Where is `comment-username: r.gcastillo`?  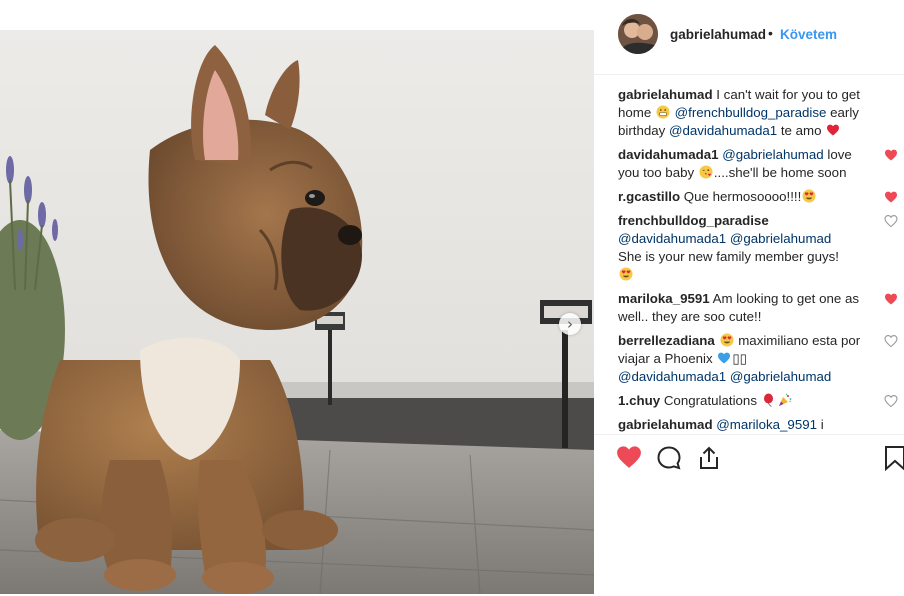 comment-username: r.gcastillo is located at coordinates (649, 196).